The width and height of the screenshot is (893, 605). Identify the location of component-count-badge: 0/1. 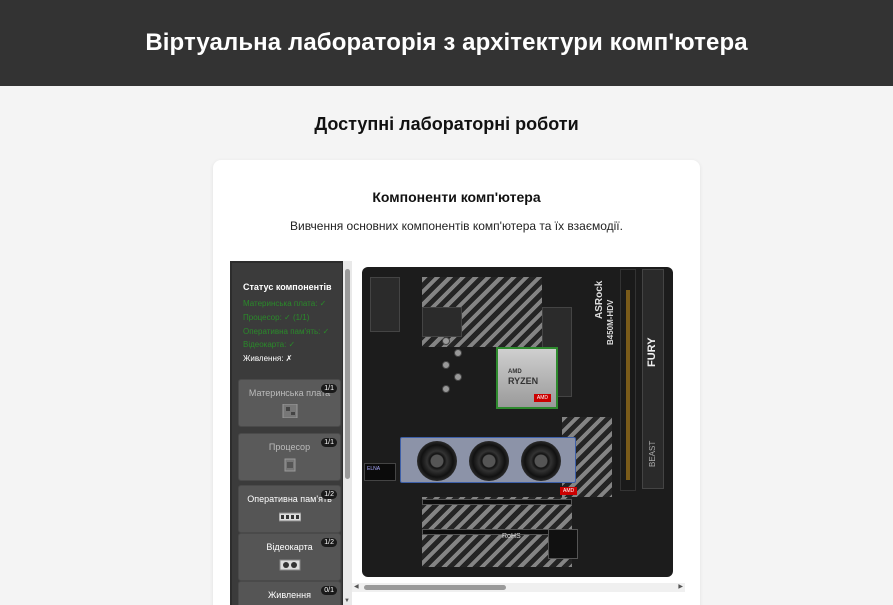
(329, 590).